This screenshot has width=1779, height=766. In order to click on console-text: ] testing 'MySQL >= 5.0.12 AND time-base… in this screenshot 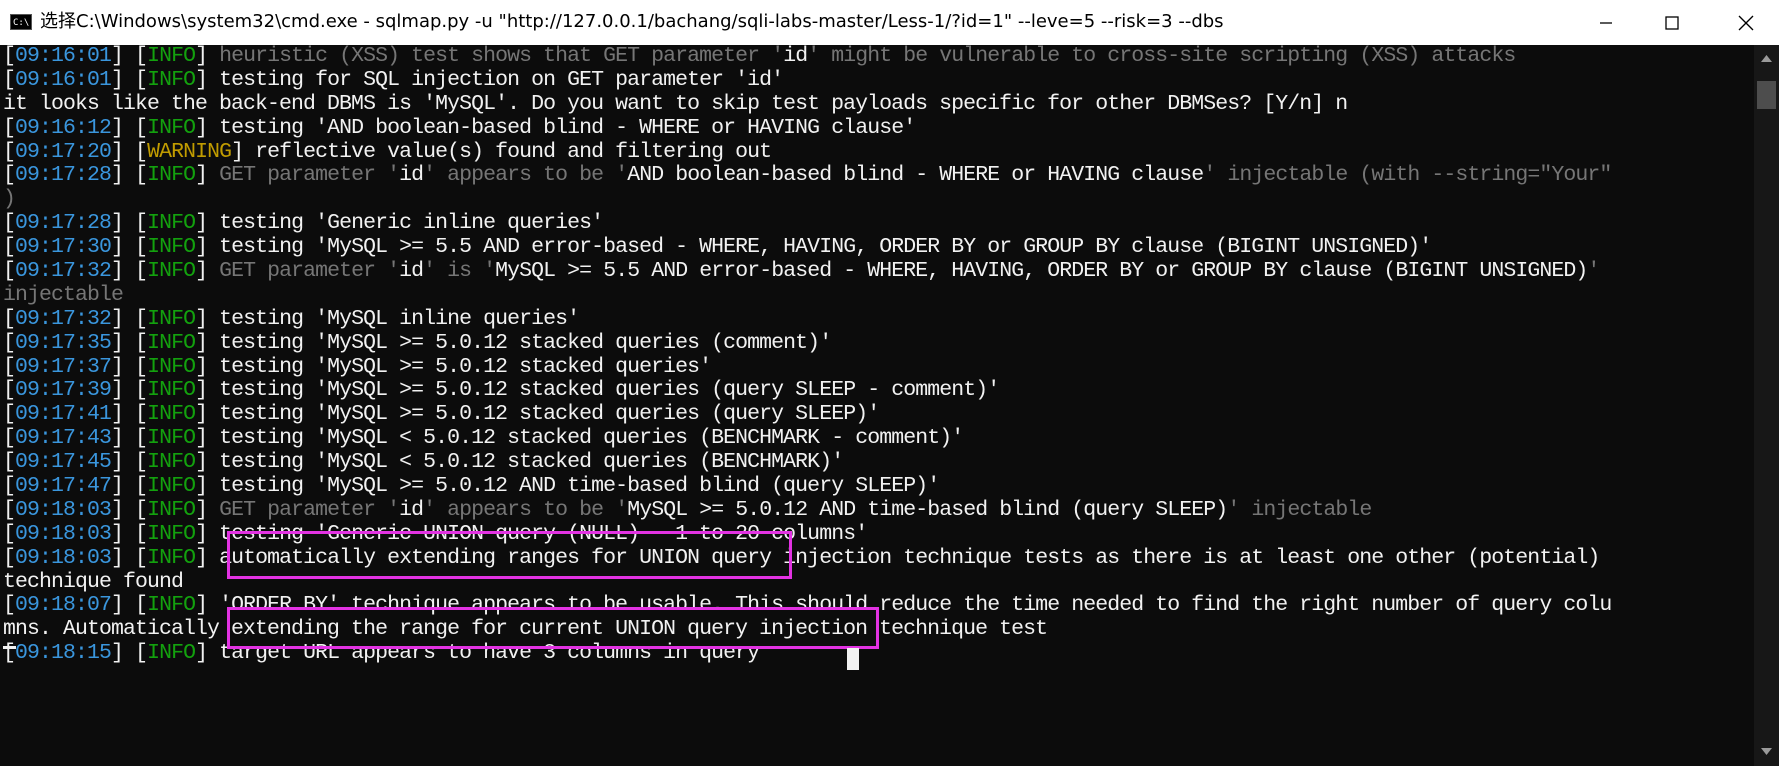, I will do `click(567, 486)`.